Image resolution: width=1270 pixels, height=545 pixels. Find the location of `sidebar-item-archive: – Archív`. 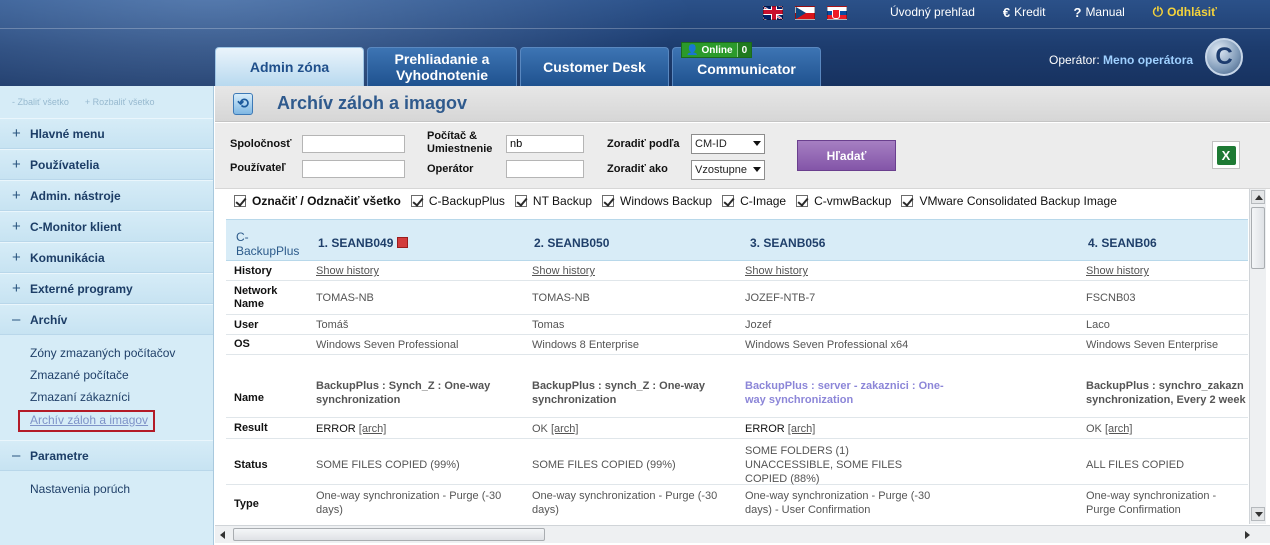

sidebar-item-archive: – Archív is located at coordinates (106, 319).